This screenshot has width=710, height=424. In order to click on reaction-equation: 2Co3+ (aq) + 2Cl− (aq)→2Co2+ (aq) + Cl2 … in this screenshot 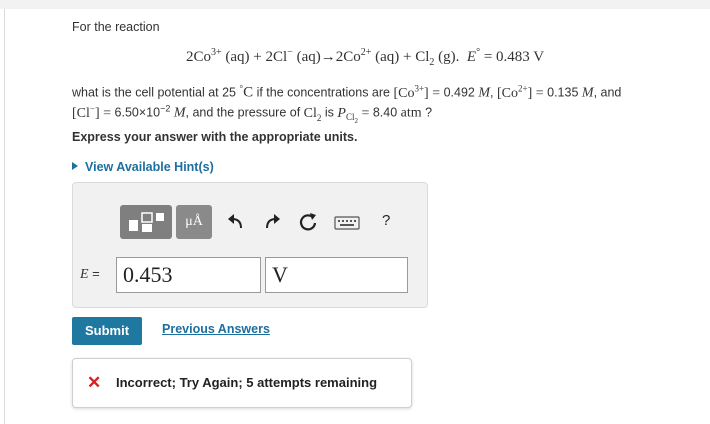, I will do `click(365, 57)`.